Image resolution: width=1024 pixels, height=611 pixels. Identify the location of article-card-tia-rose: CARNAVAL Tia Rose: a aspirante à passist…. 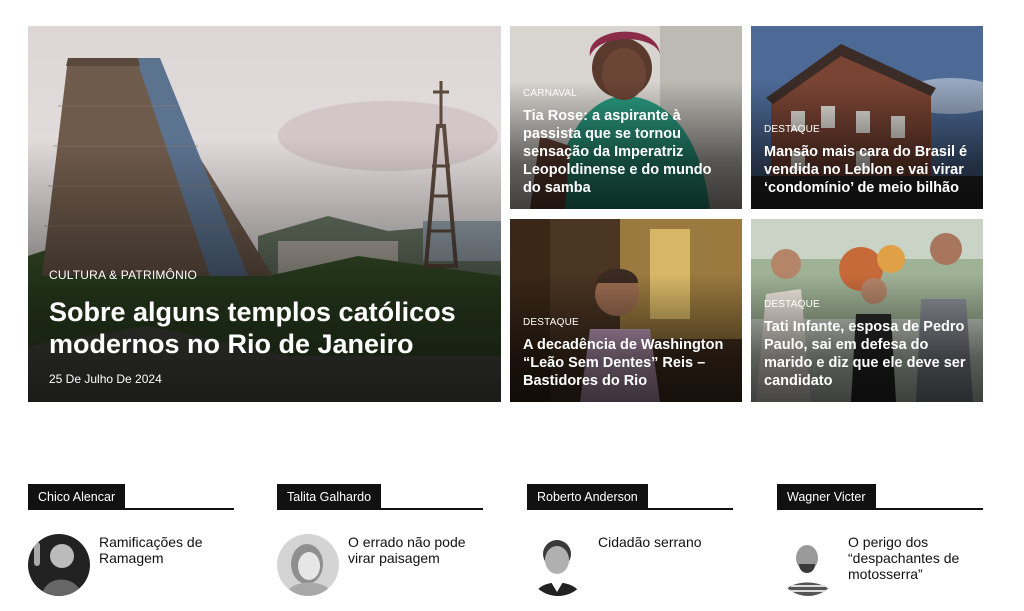
(626, 117).